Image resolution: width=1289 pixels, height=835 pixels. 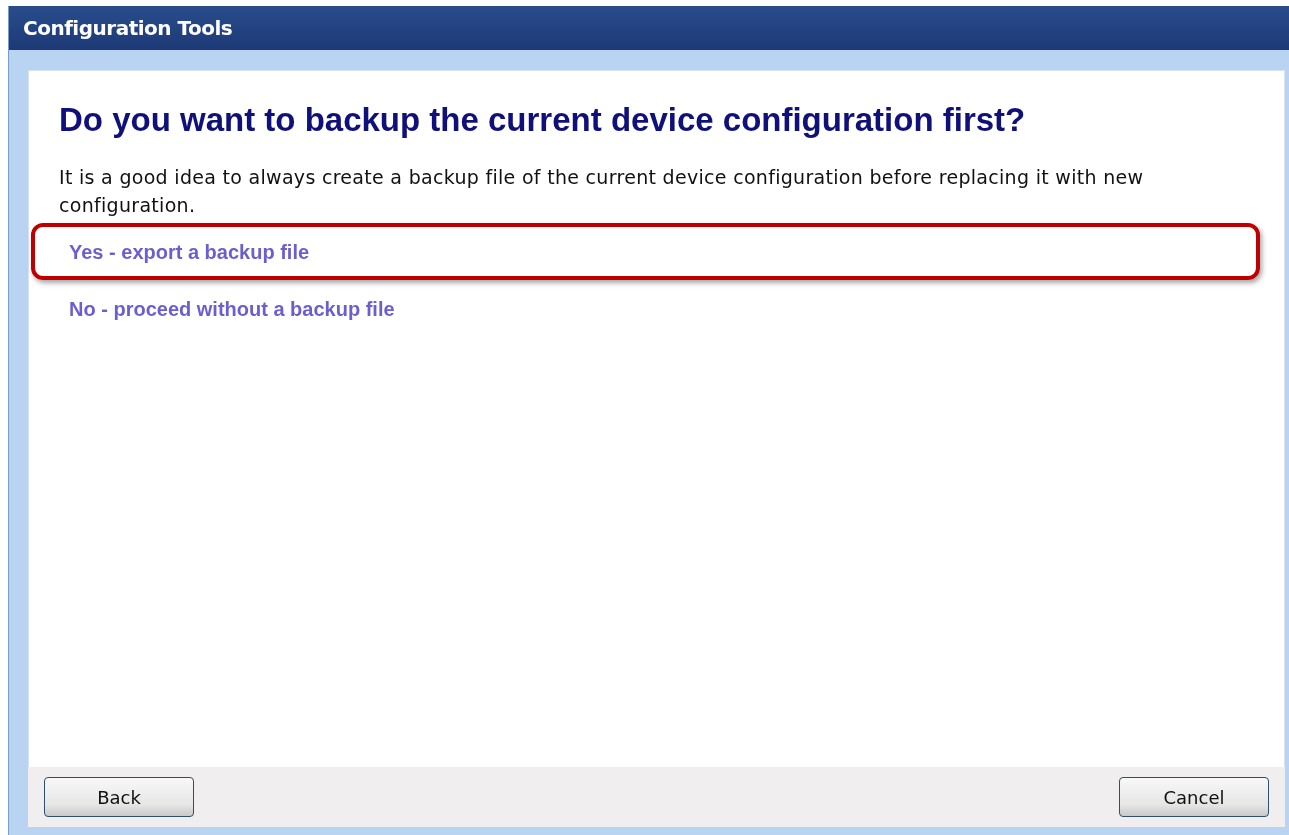 What do you see at coordinates (1194, 797) in the screenshot?
I see `cancel-button: Cancel` at bounding box center [1194, 797].